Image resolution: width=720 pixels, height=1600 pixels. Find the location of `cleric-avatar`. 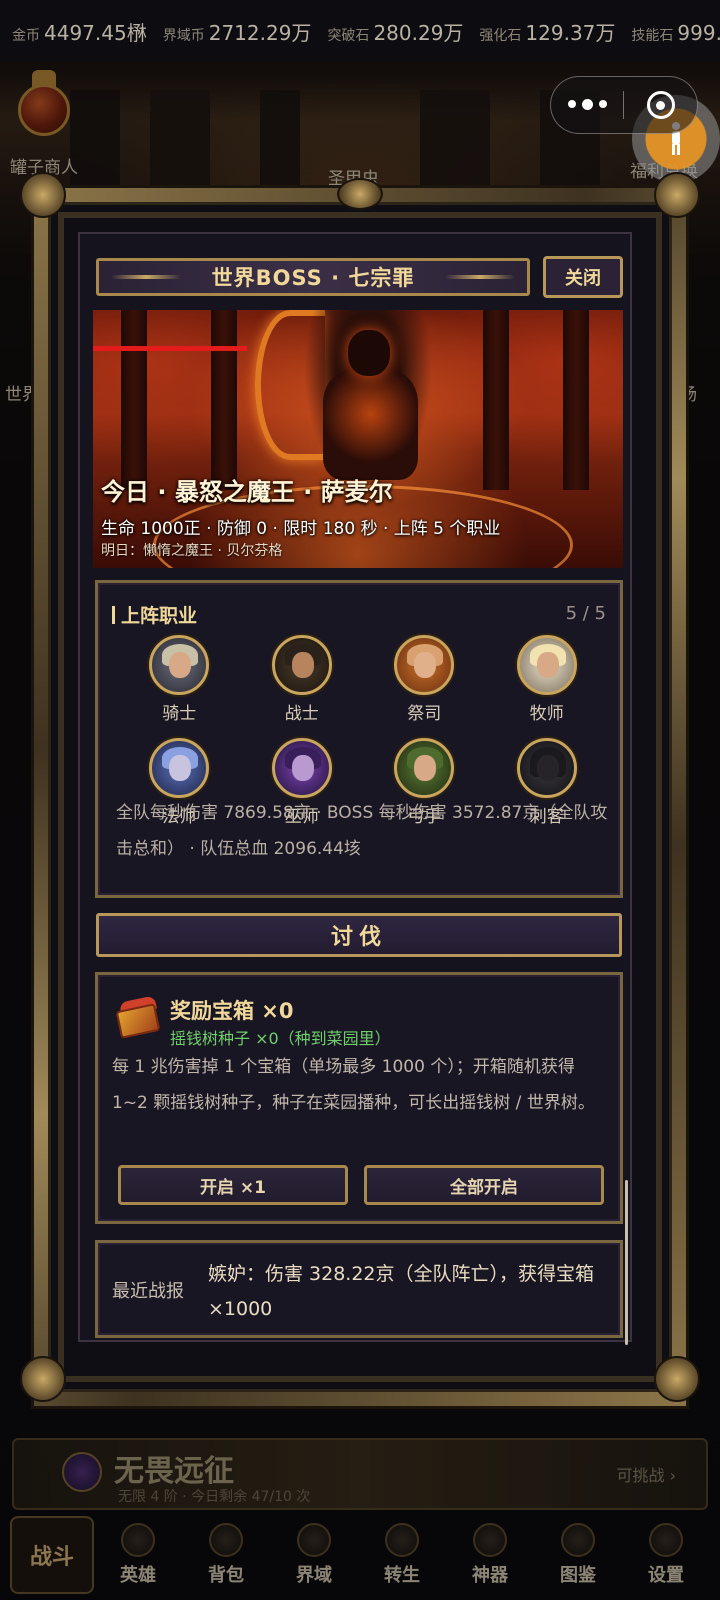

cleric-avatar is located at coordinates (546, 665).